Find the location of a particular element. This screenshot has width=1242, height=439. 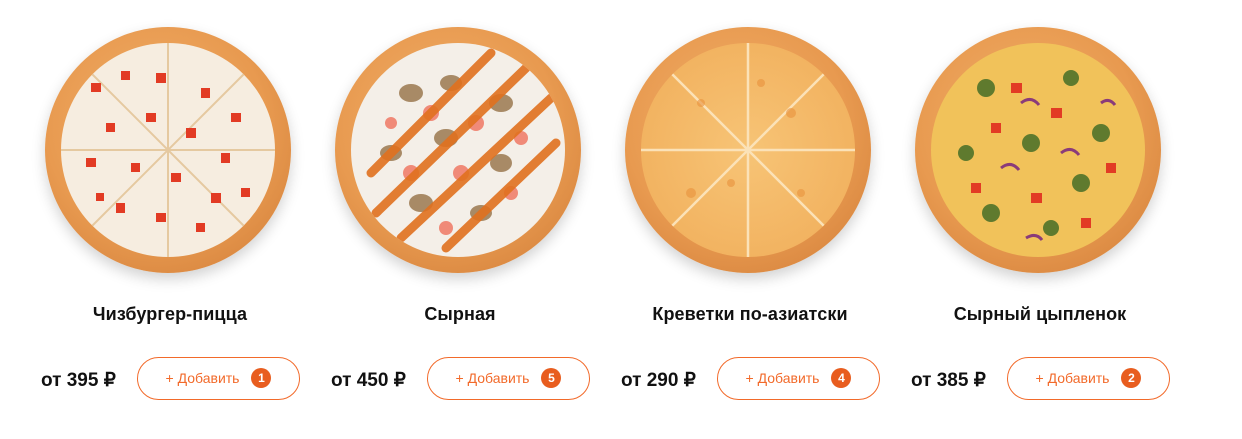

product-price: от 290 ₽ is located at coordinates (658, 380).